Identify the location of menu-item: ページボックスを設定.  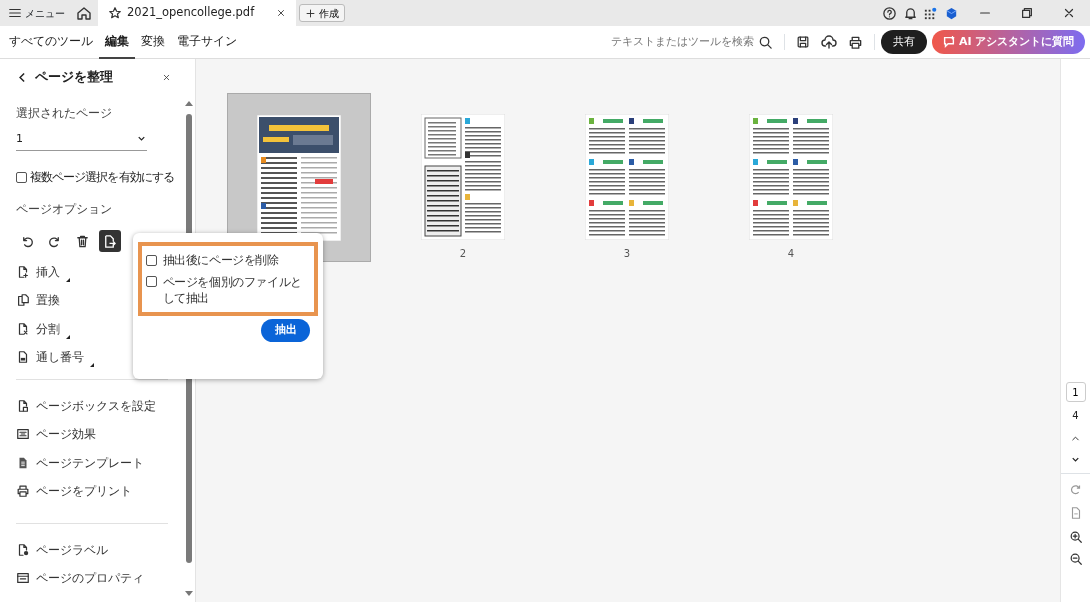
(100, 406).